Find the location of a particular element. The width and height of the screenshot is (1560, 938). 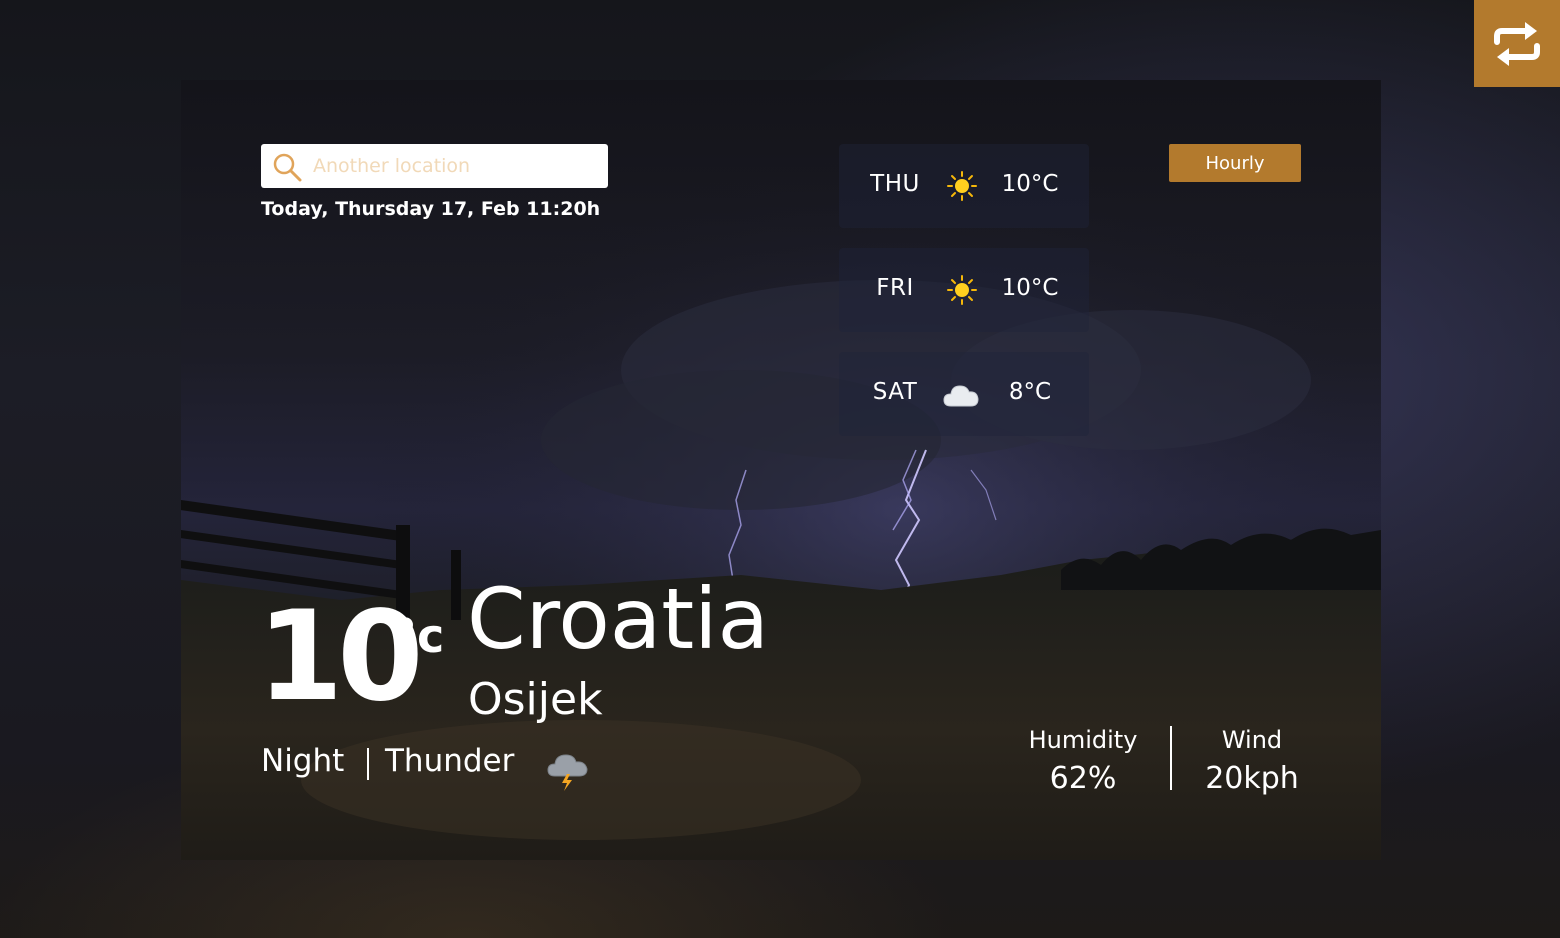

wind-value: 20kph is located at coordinates (1252, 778).